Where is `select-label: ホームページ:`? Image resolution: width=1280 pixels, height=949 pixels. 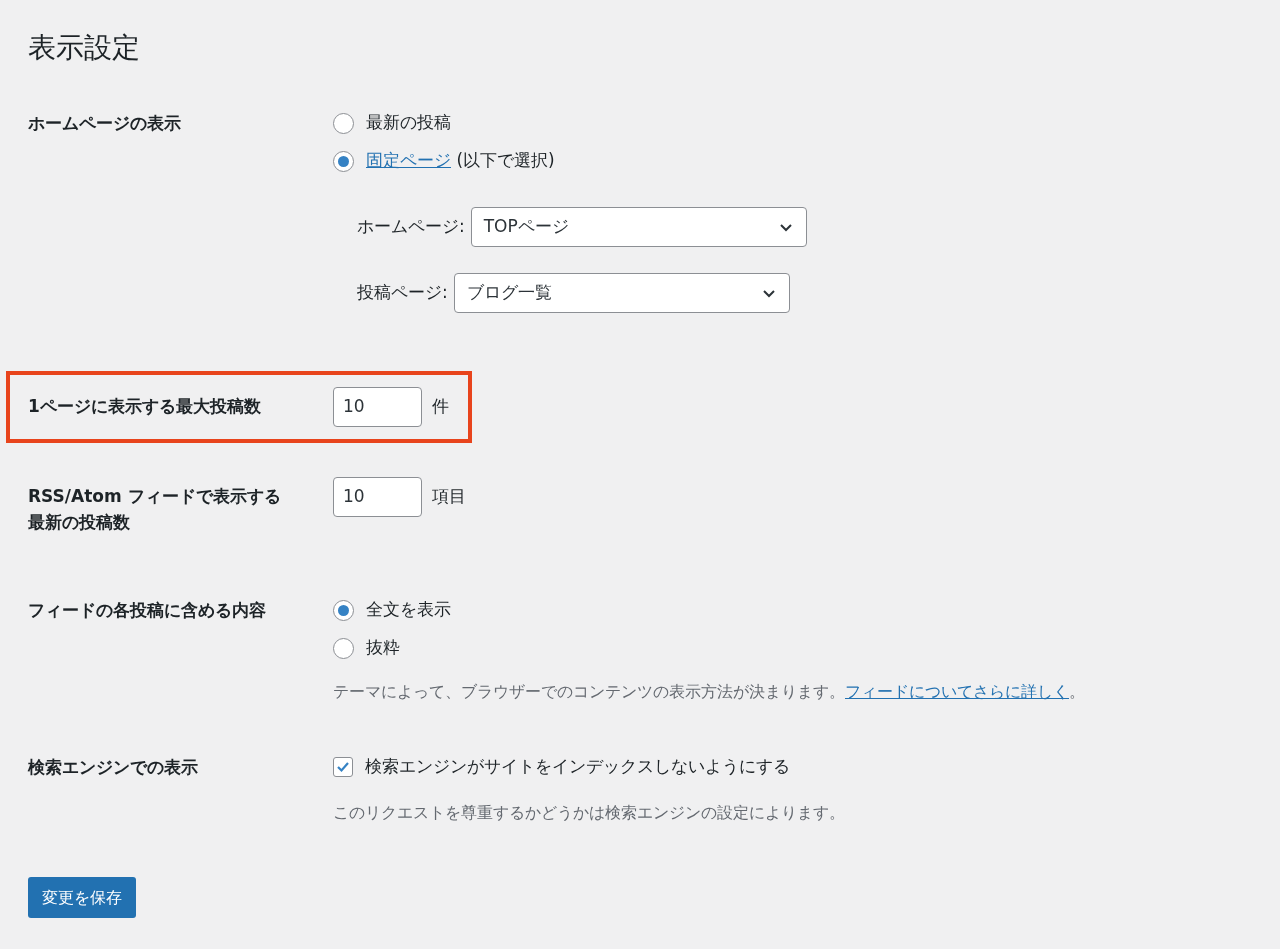 select-label: ホームページ: is located at coordinates (411, 227).